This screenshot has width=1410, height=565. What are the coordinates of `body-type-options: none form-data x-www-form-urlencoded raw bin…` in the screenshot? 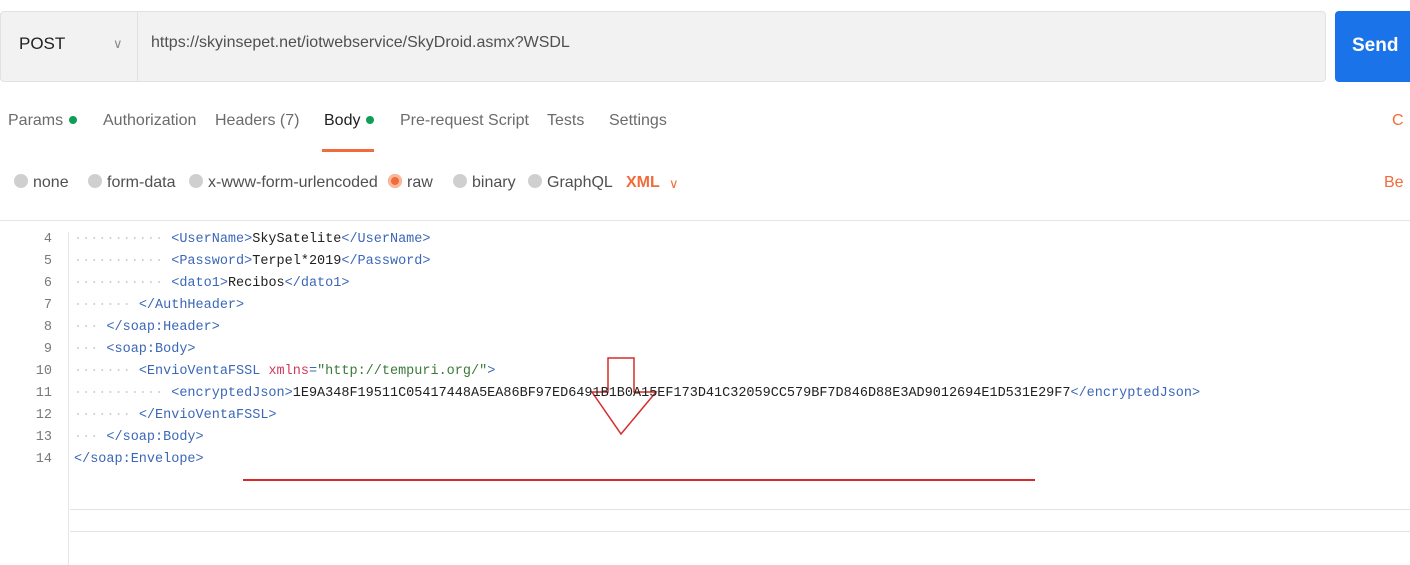 It's located at (705, 187).